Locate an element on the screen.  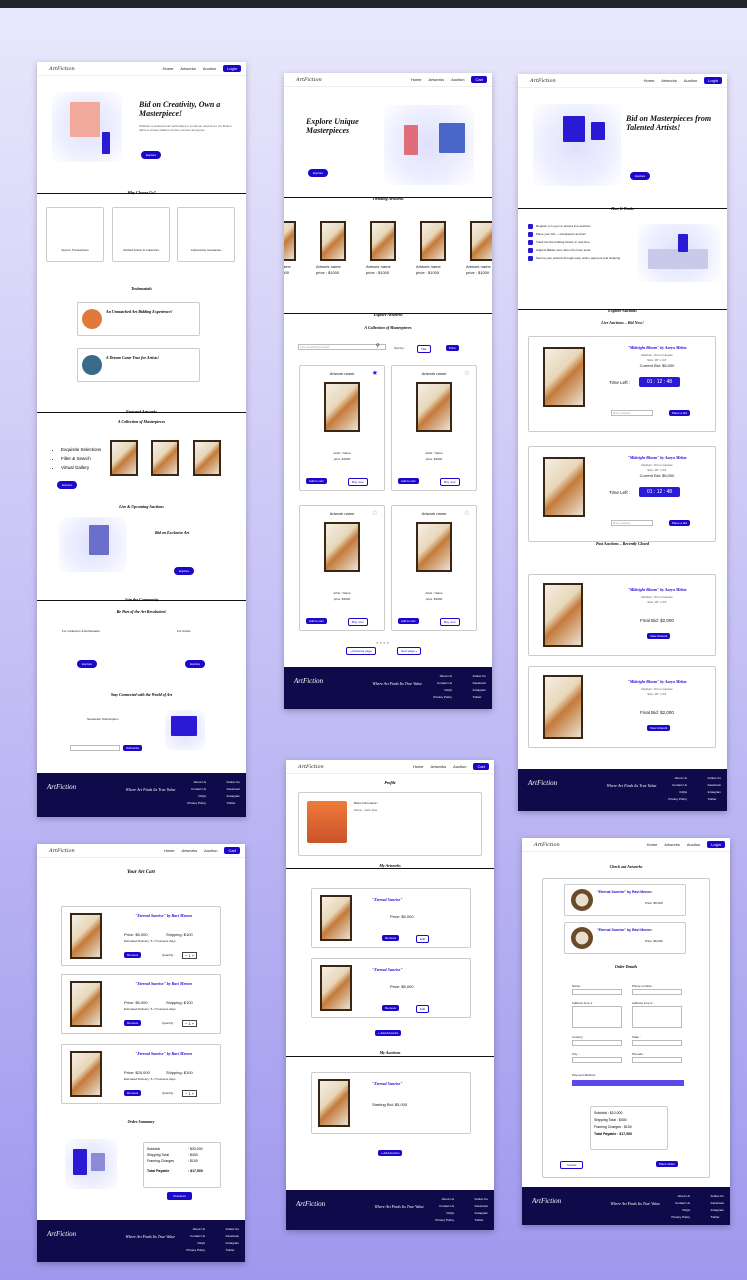
add-auction-button: + Add Auction is located at coordinates (390, 1153).